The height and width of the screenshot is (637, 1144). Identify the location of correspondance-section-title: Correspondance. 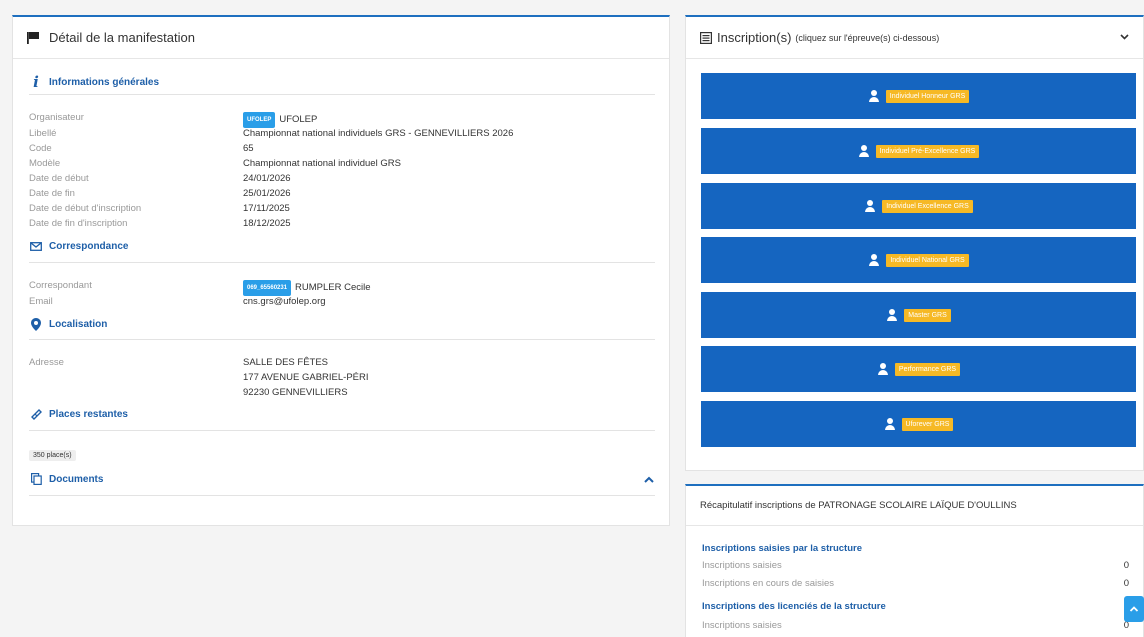
(78, 246).